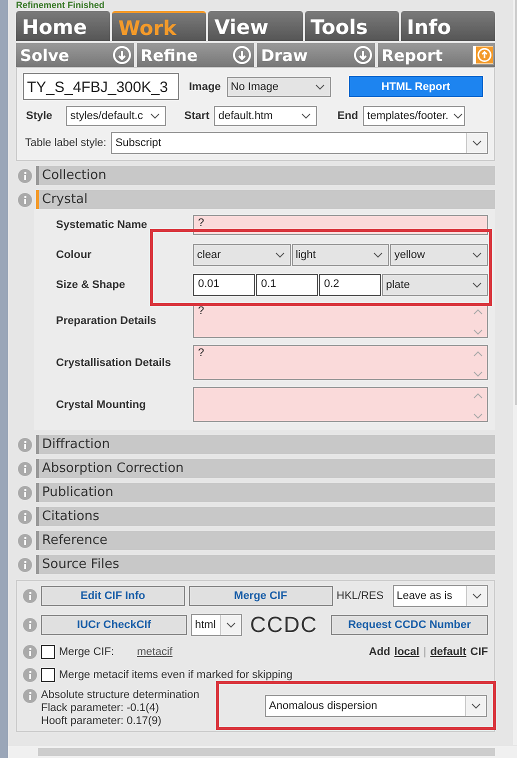 Image resolution: width=517 pixels, height=758 pixels. I want to click on section-header: Absorption Correction, so click(265, 468).